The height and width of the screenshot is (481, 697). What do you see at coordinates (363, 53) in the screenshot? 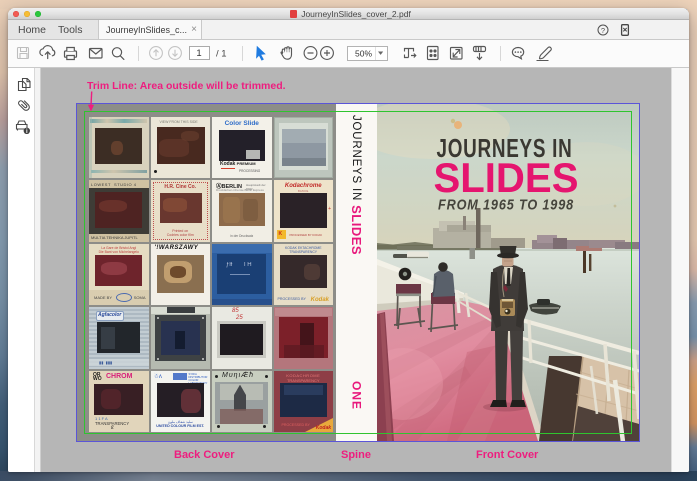
I see `svg-text: 50%` at bounding box center [363, 53].